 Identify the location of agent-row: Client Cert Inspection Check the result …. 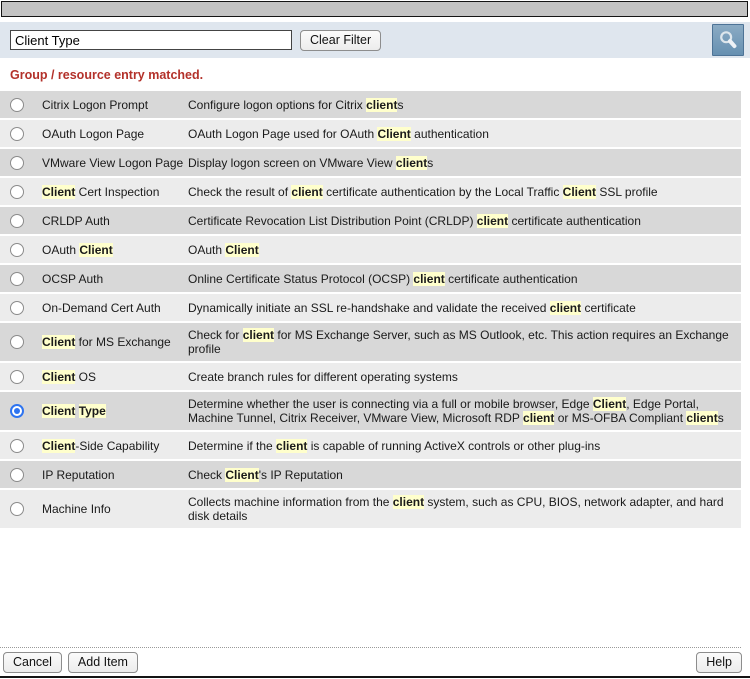
(370, 191).